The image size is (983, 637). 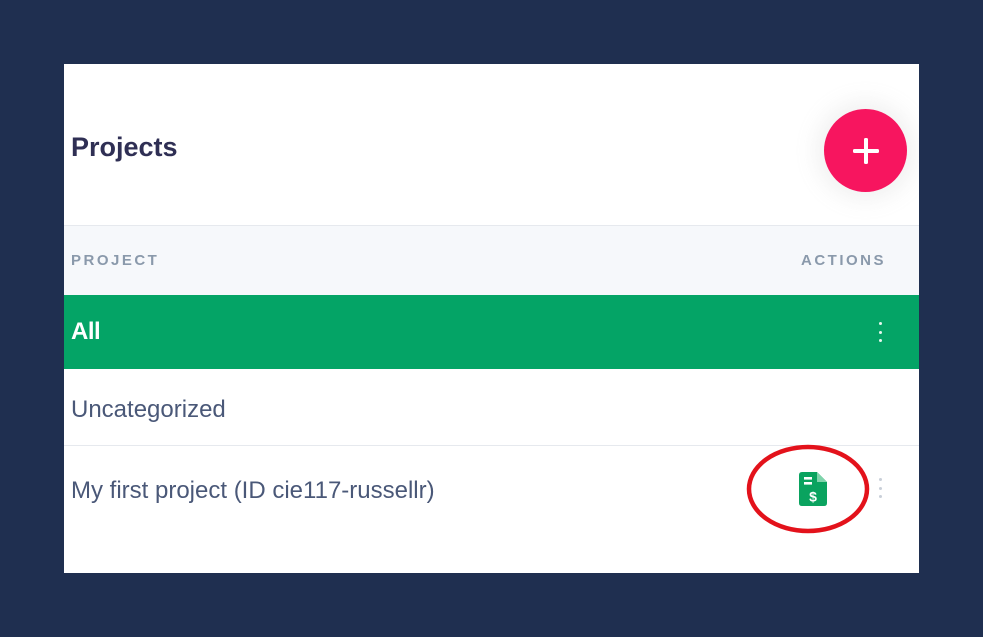 I want to click on plus-icon, so click(x=865, y=150).